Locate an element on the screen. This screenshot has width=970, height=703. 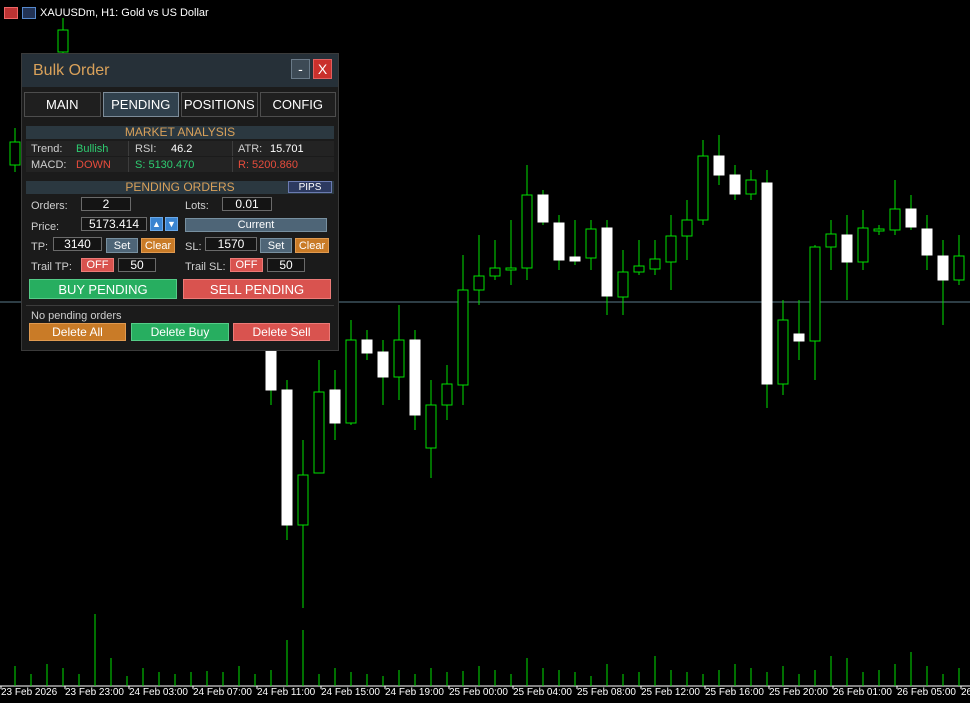
x-axis-label: 25 Feb 04:00 is located at coordinates (542, 692).